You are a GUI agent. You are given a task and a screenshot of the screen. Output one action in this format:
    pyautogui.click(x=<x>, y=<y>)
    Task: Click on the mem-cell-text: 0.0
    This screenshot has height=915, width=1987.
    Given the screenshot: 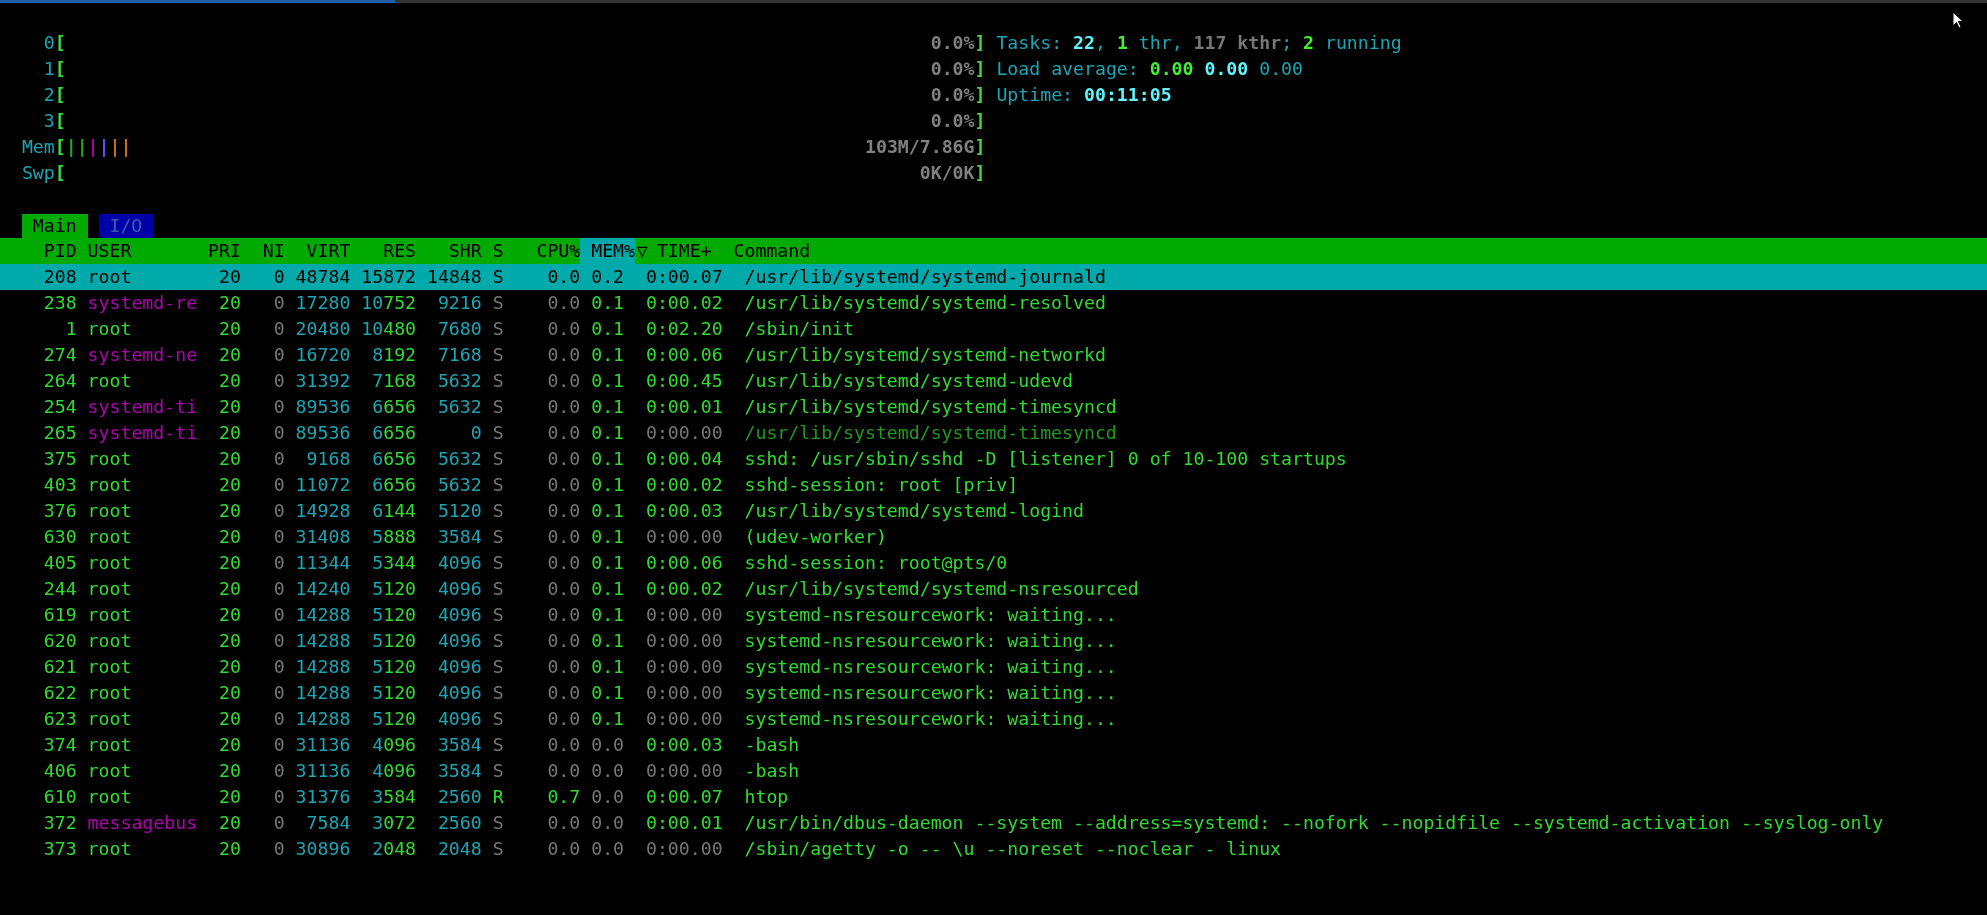 What is the action you would take?
    pyautogui.click(x=607, y=797)
    